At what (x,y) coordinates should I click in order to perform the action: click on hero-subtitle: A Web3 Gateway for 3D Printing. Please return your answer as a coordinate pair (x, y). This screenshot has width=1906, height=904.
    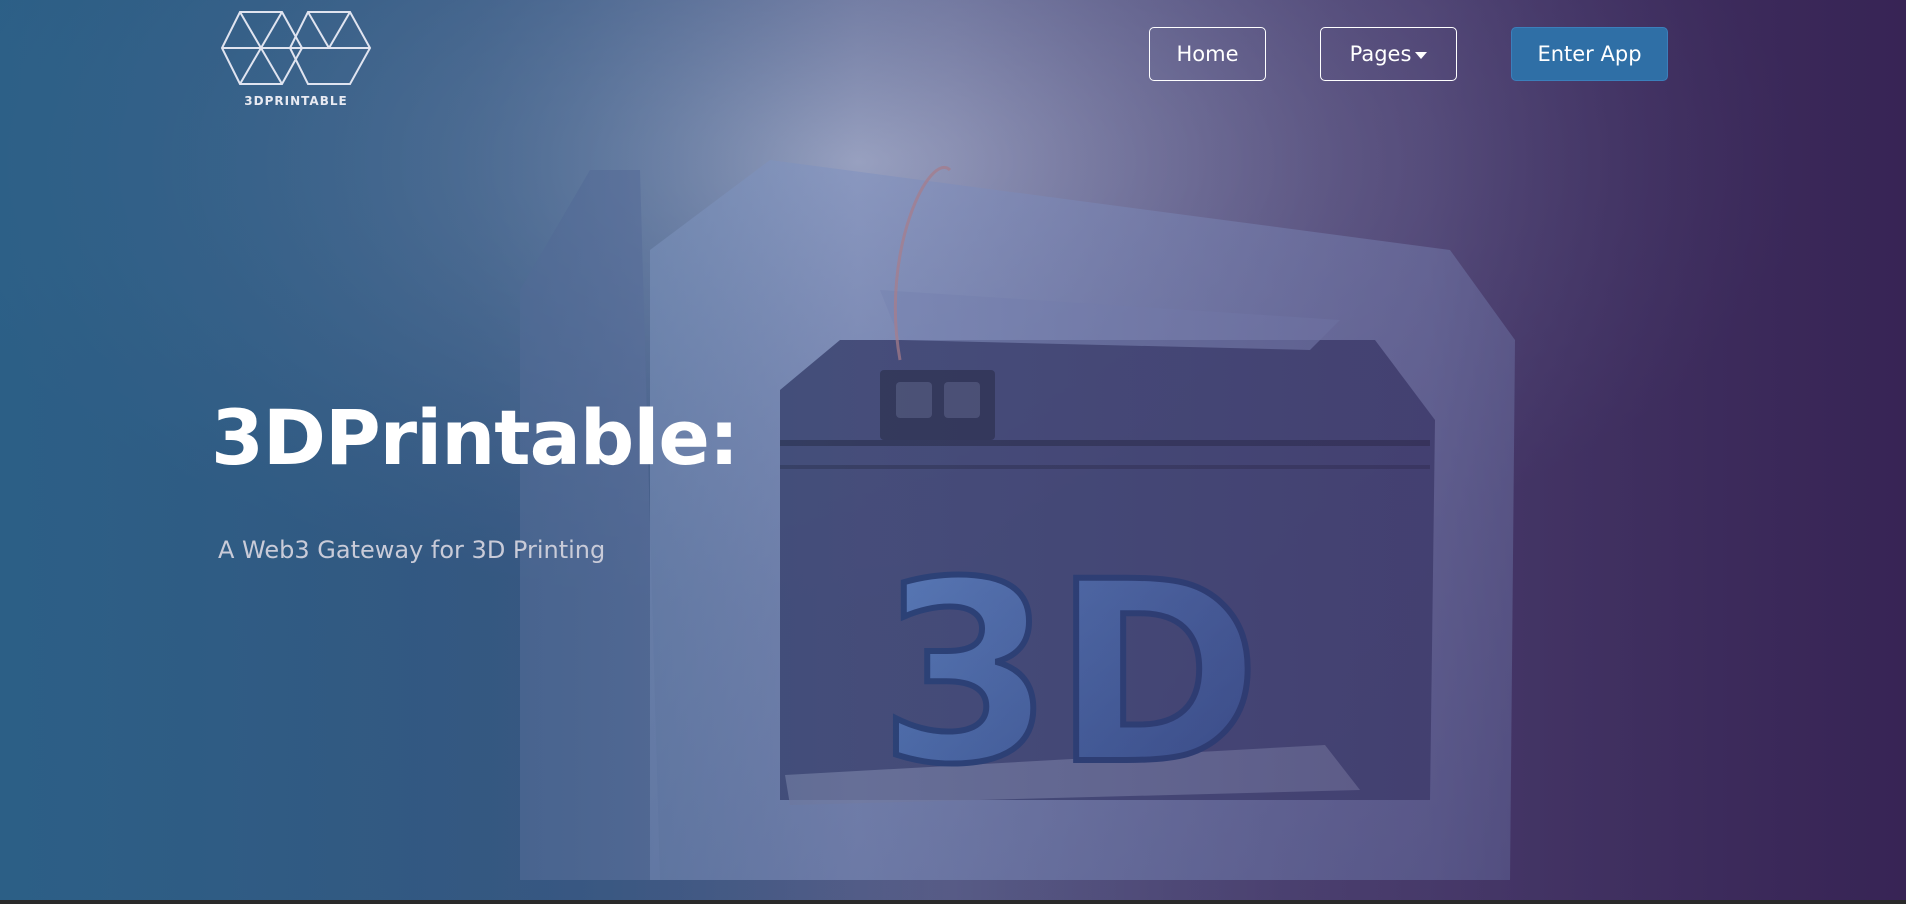
    Looking at the image, I should click on (412, 550).